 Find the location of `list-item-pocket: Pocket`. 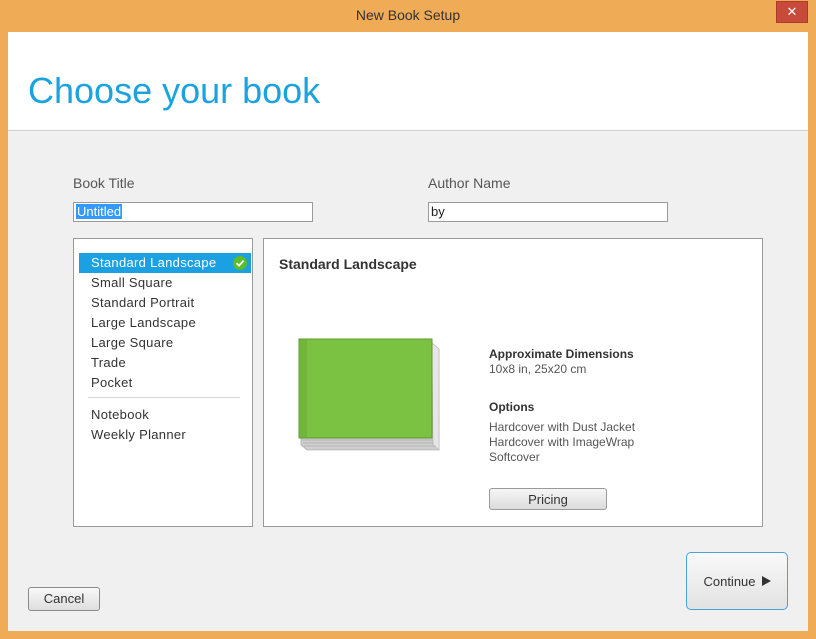

list-item-pocket: Pocket is located at coordinates (165, 383).